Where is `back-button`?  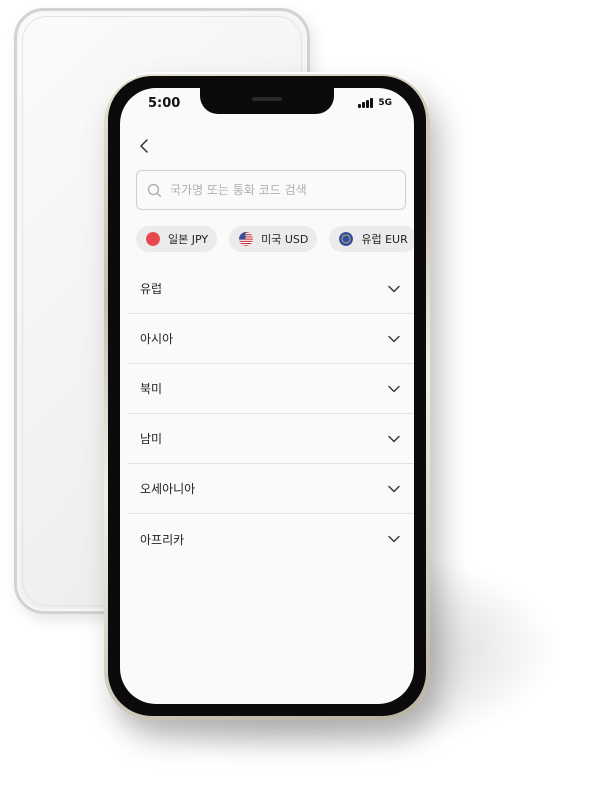 back-button is located at coordinates (144, 146).